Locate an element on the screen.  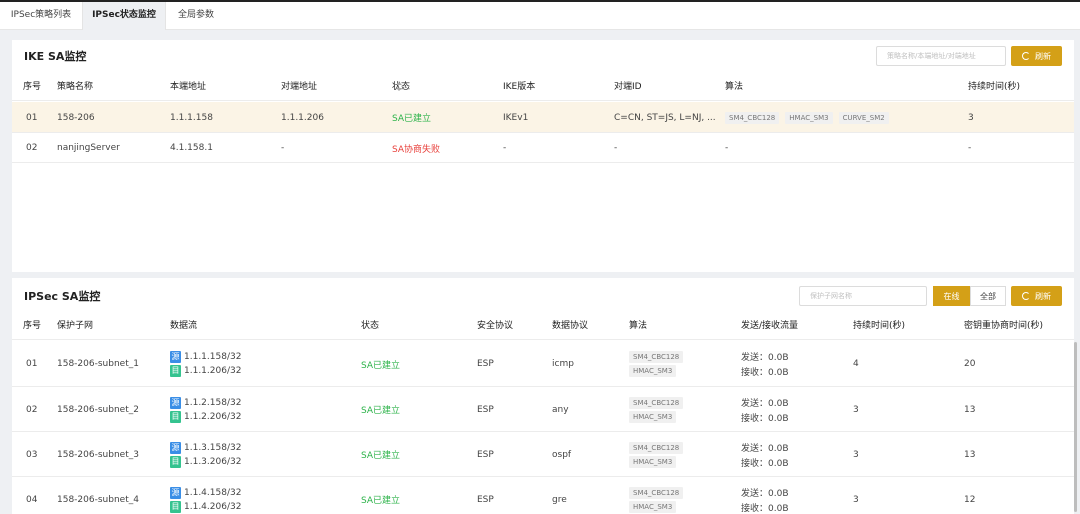
flow-source: 源 1.1.1.158/32 is located at coordinates (205, 357).